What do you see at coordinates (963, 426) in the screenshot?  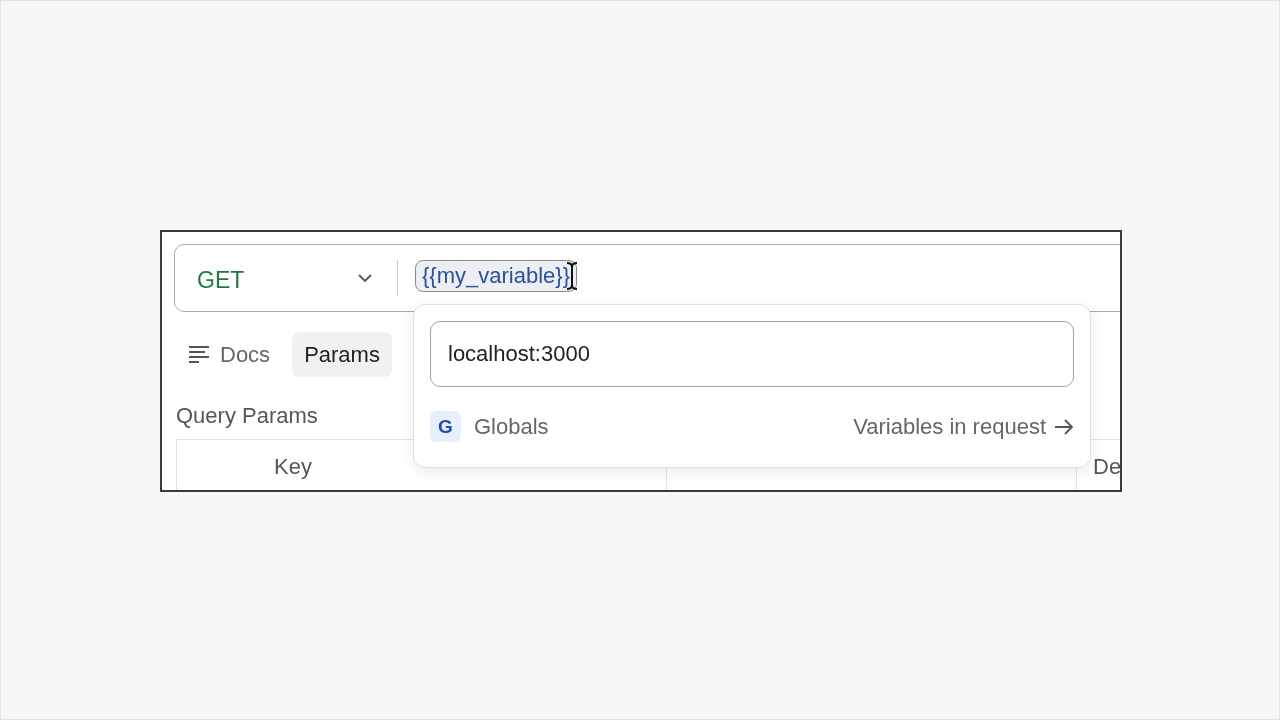 I see `variables-link: Variables in request` at bounding box center [963, 426].